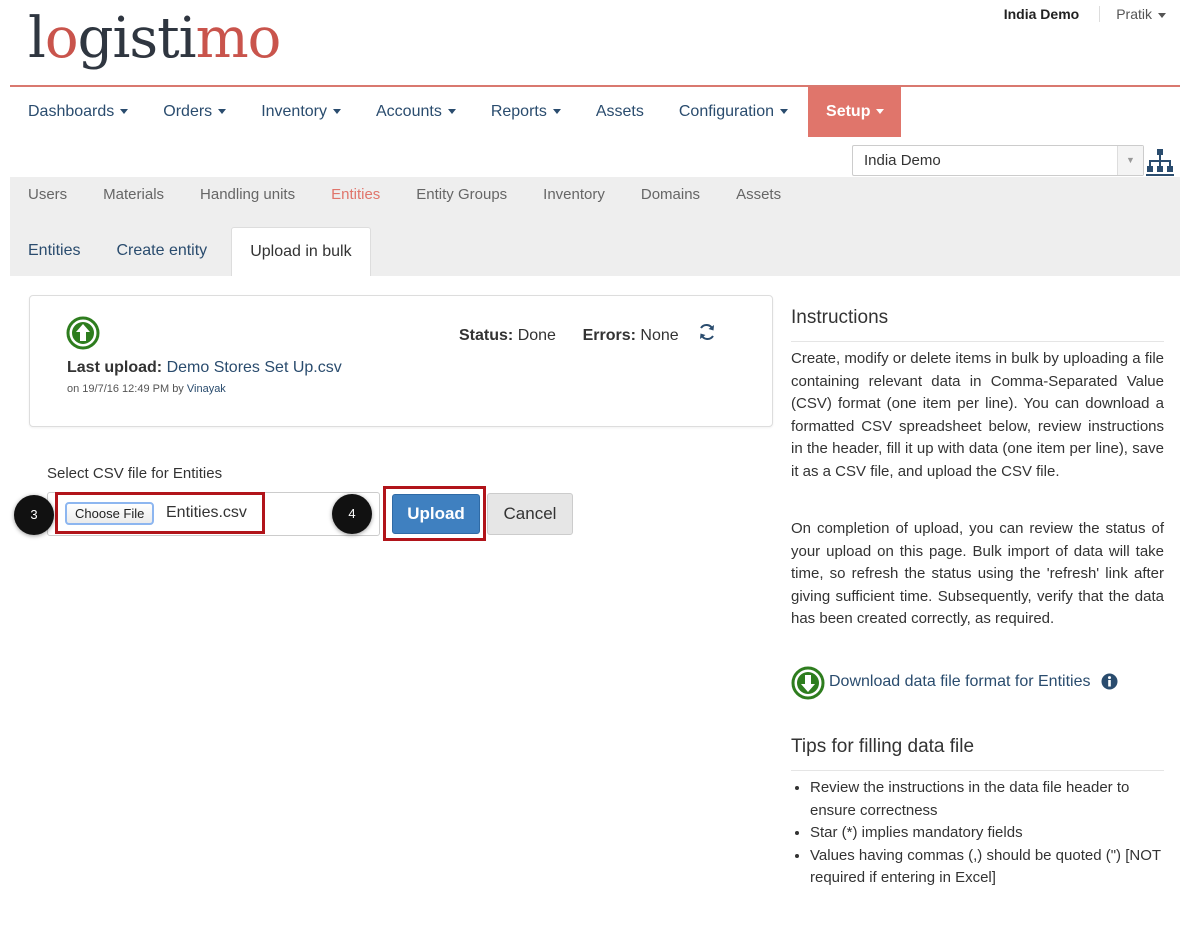 The image size is (1180, 938). I want to click on step-badge-4: 4, so click(352, 514).